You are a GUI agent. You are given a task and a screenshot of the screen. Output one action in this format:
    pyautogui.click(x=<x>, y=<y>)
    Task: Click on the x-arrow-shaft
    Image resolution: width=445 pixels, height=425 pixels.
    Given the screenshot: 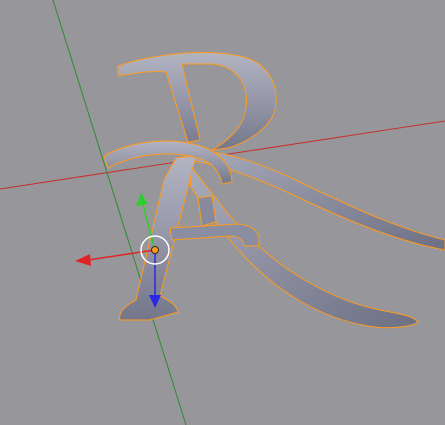 What is the action you would take?
    pyautogui.click(x=121, y=255)
    